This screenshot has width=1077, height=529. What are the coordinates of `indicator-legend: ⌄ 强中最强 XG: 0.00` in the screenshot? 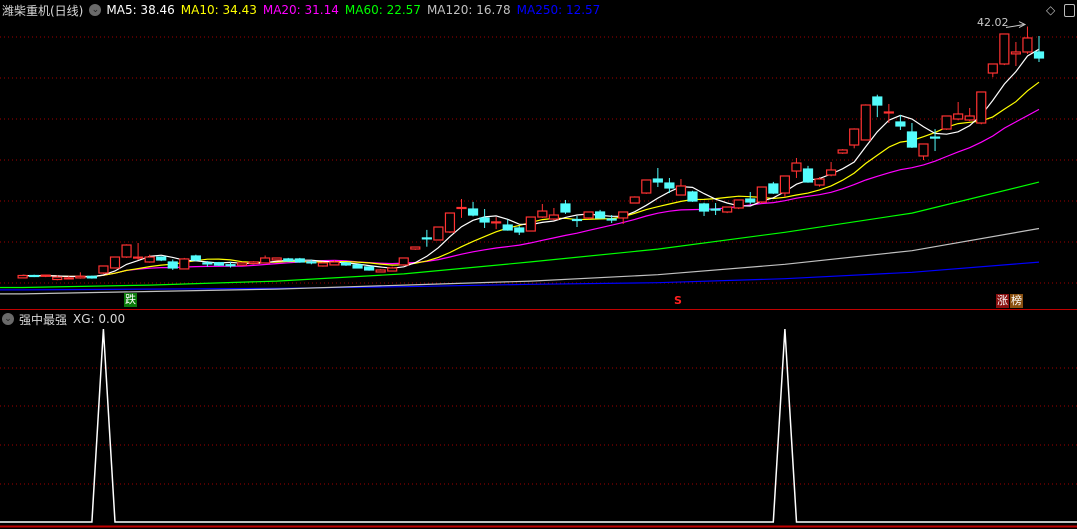 It's located at (63, 319).